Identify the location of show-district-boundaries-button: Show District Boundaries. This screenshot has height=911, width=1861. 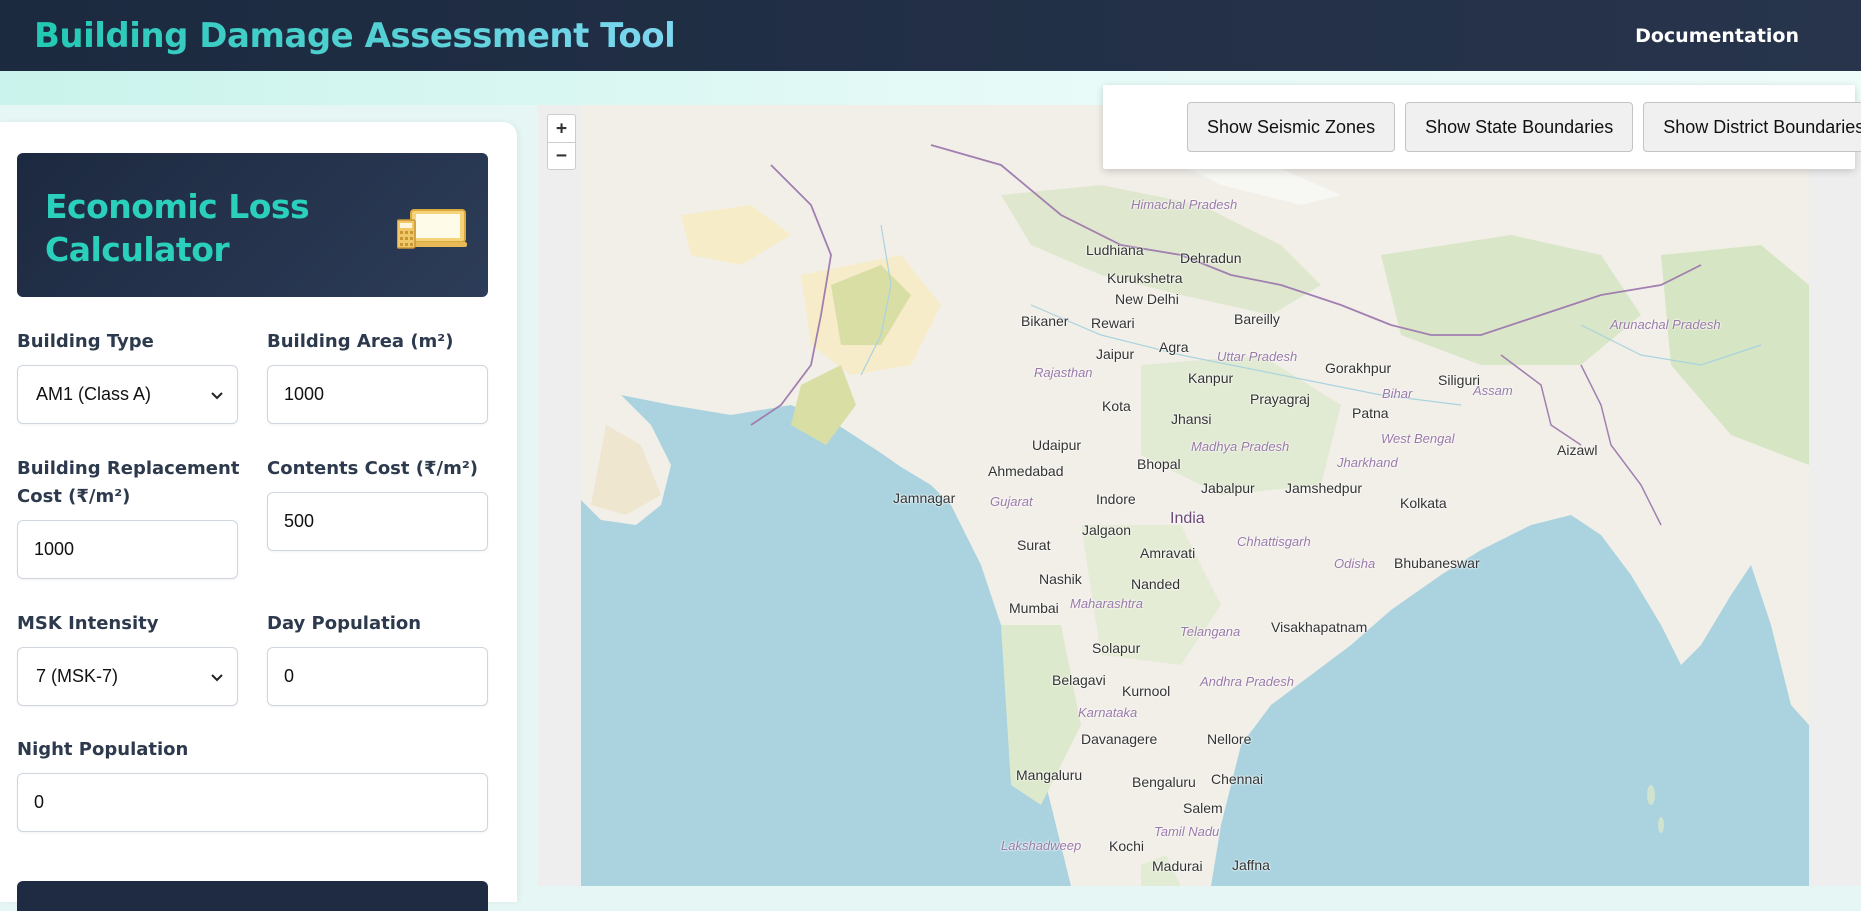
(1752, 127).